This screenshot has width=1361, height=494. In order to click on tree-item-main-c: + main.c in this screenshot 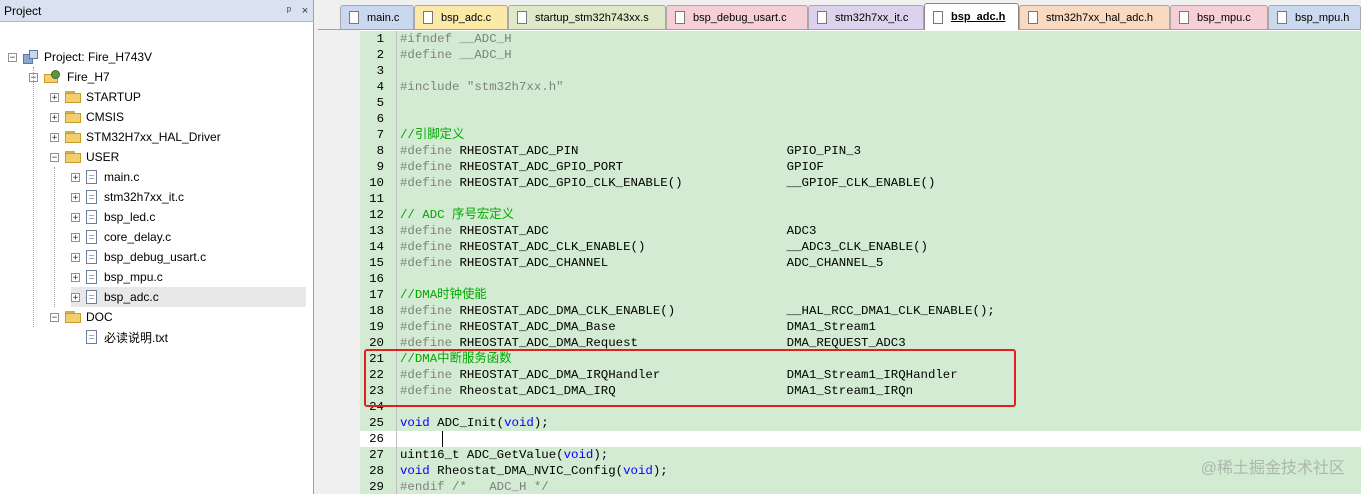, I will do `click(105, 177)`.